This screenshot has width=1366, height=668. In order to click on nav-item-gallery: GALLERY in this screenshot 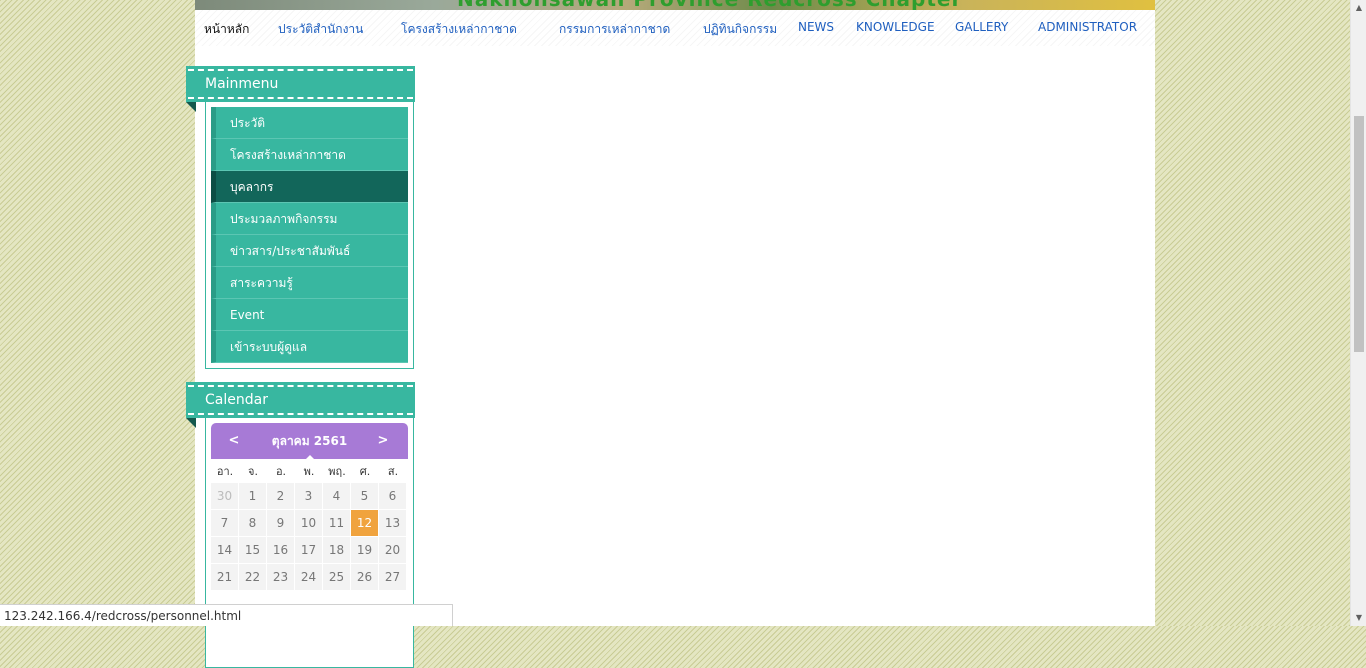, I will do `click(981, 27)`.